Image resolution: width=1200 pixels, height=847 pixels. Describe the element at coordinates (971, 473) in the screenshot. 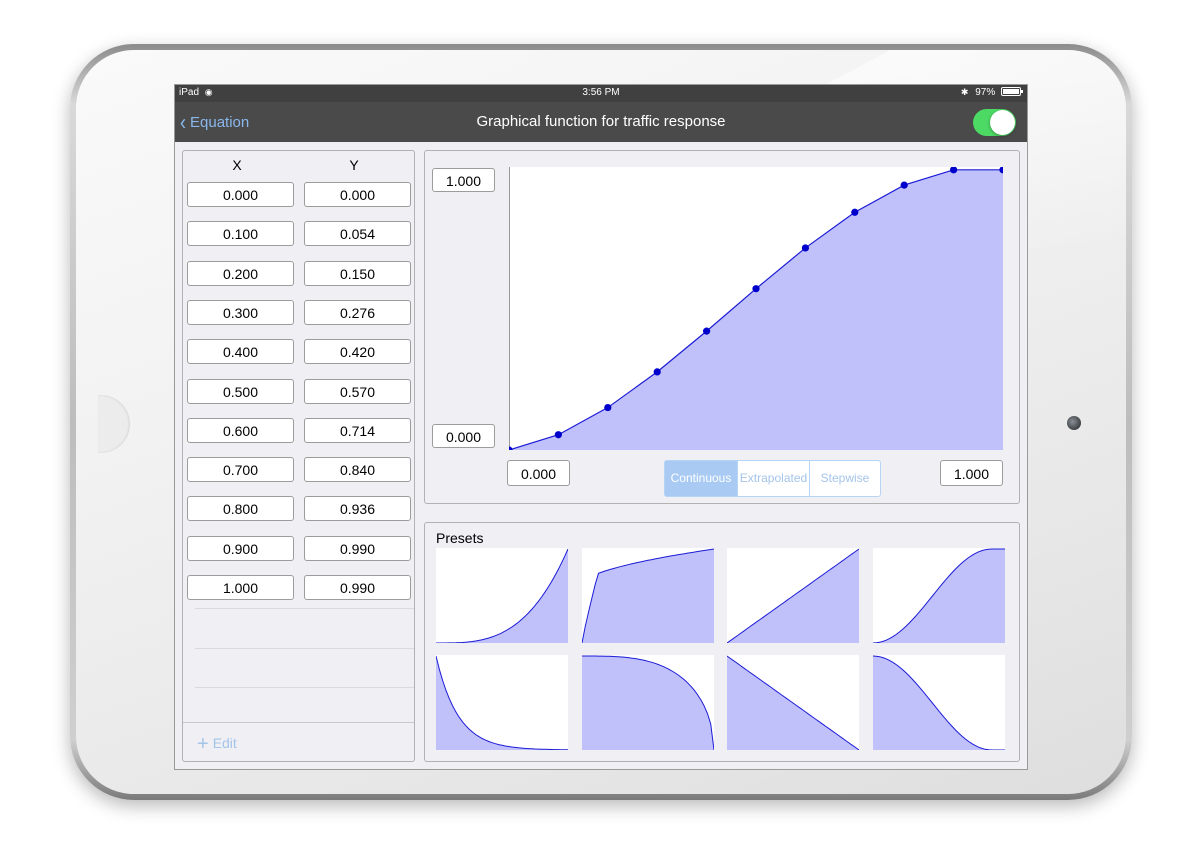

I see `x-max-field: 1.000` at that location.